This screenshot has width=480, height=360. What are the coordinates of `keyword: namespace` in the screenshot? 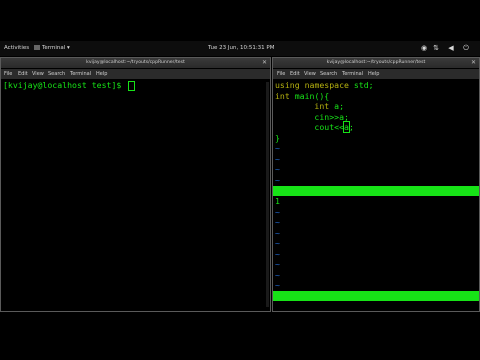 It's located at (324, 85).